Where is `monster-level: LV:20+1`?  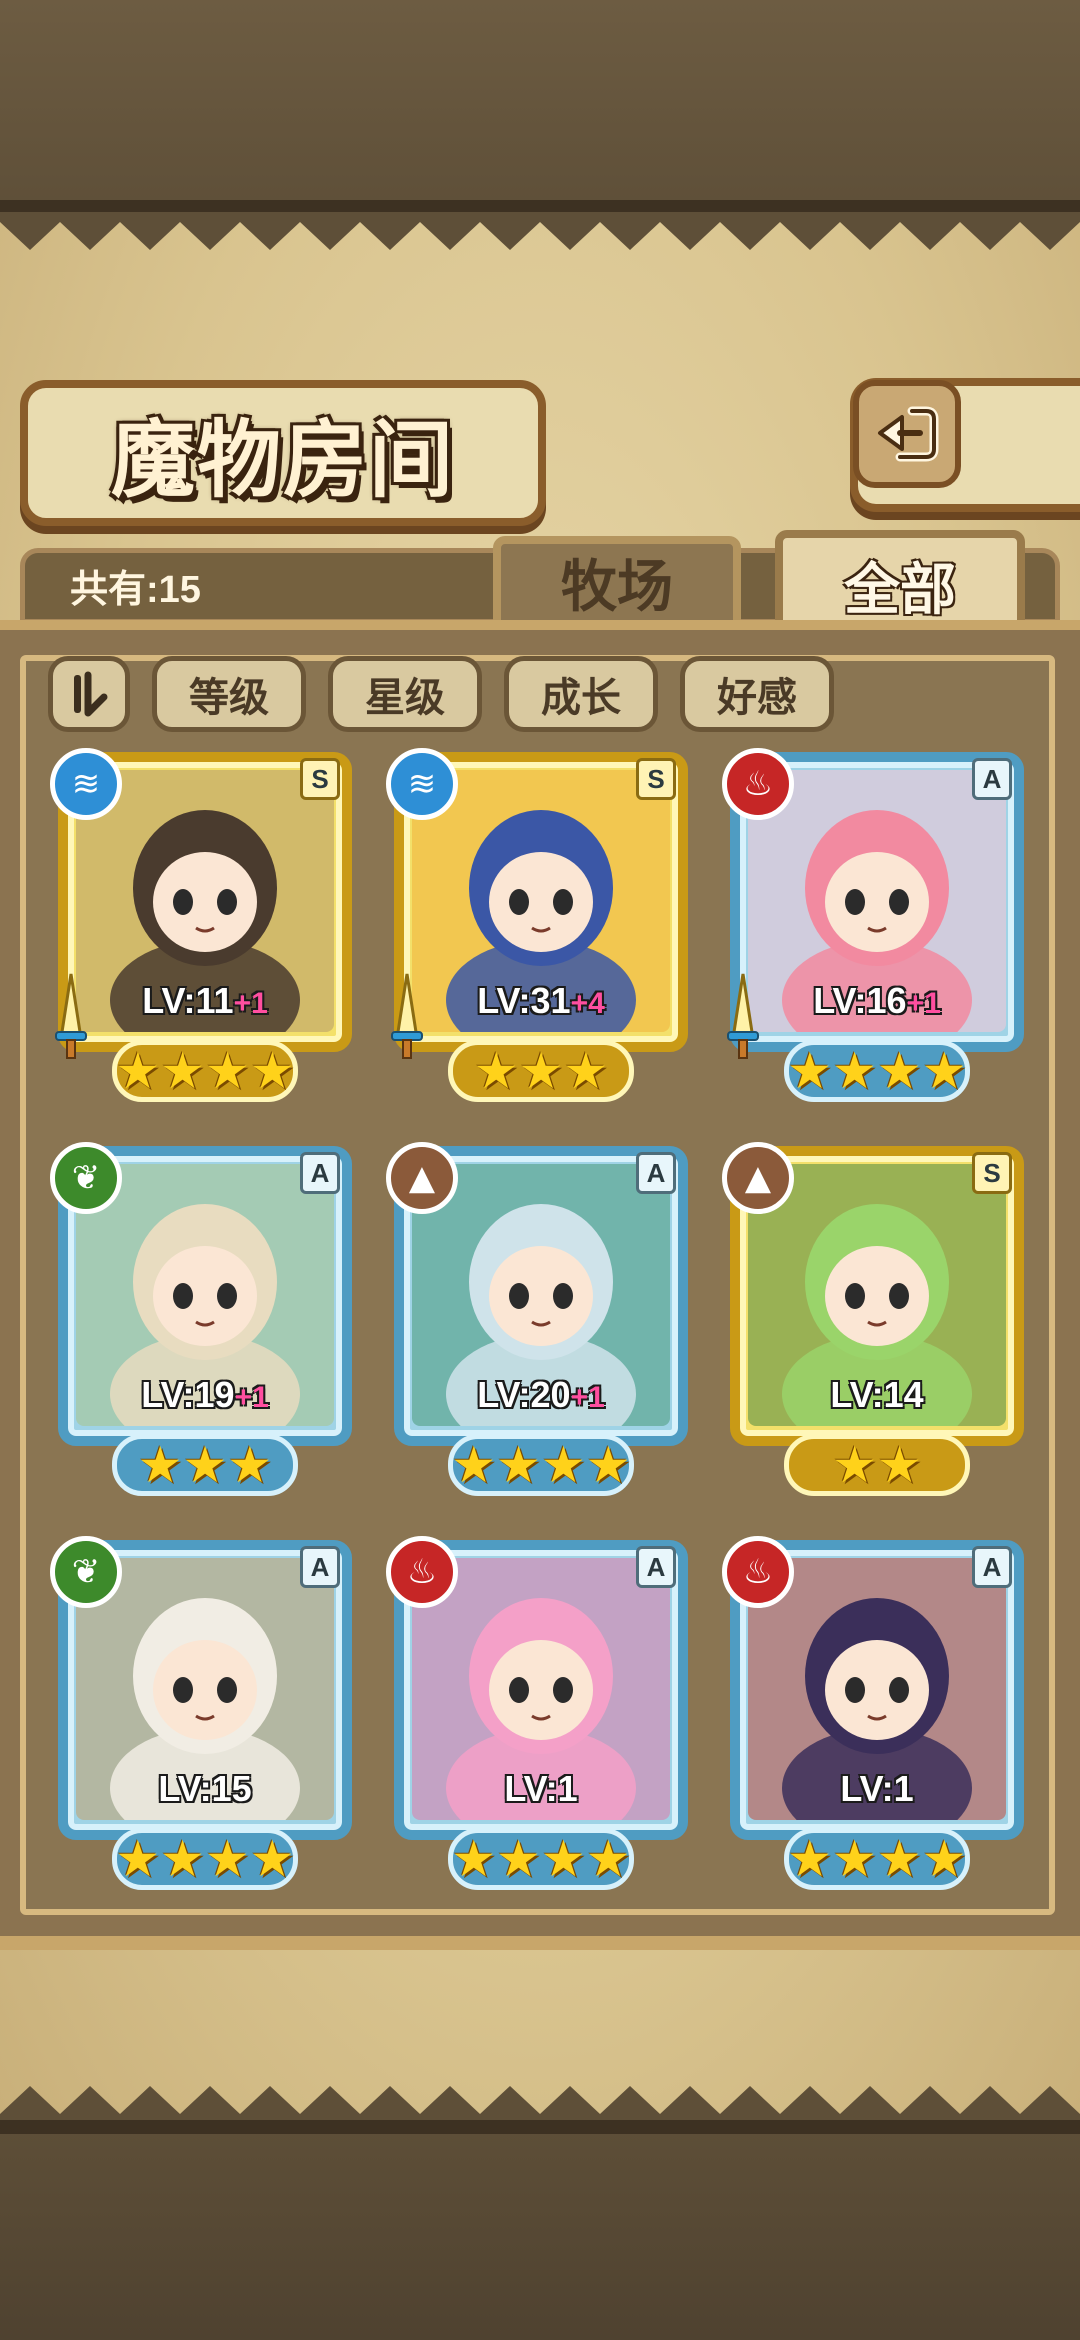 monster-level: LV:20+1 is located at coordinates (541, 1395).